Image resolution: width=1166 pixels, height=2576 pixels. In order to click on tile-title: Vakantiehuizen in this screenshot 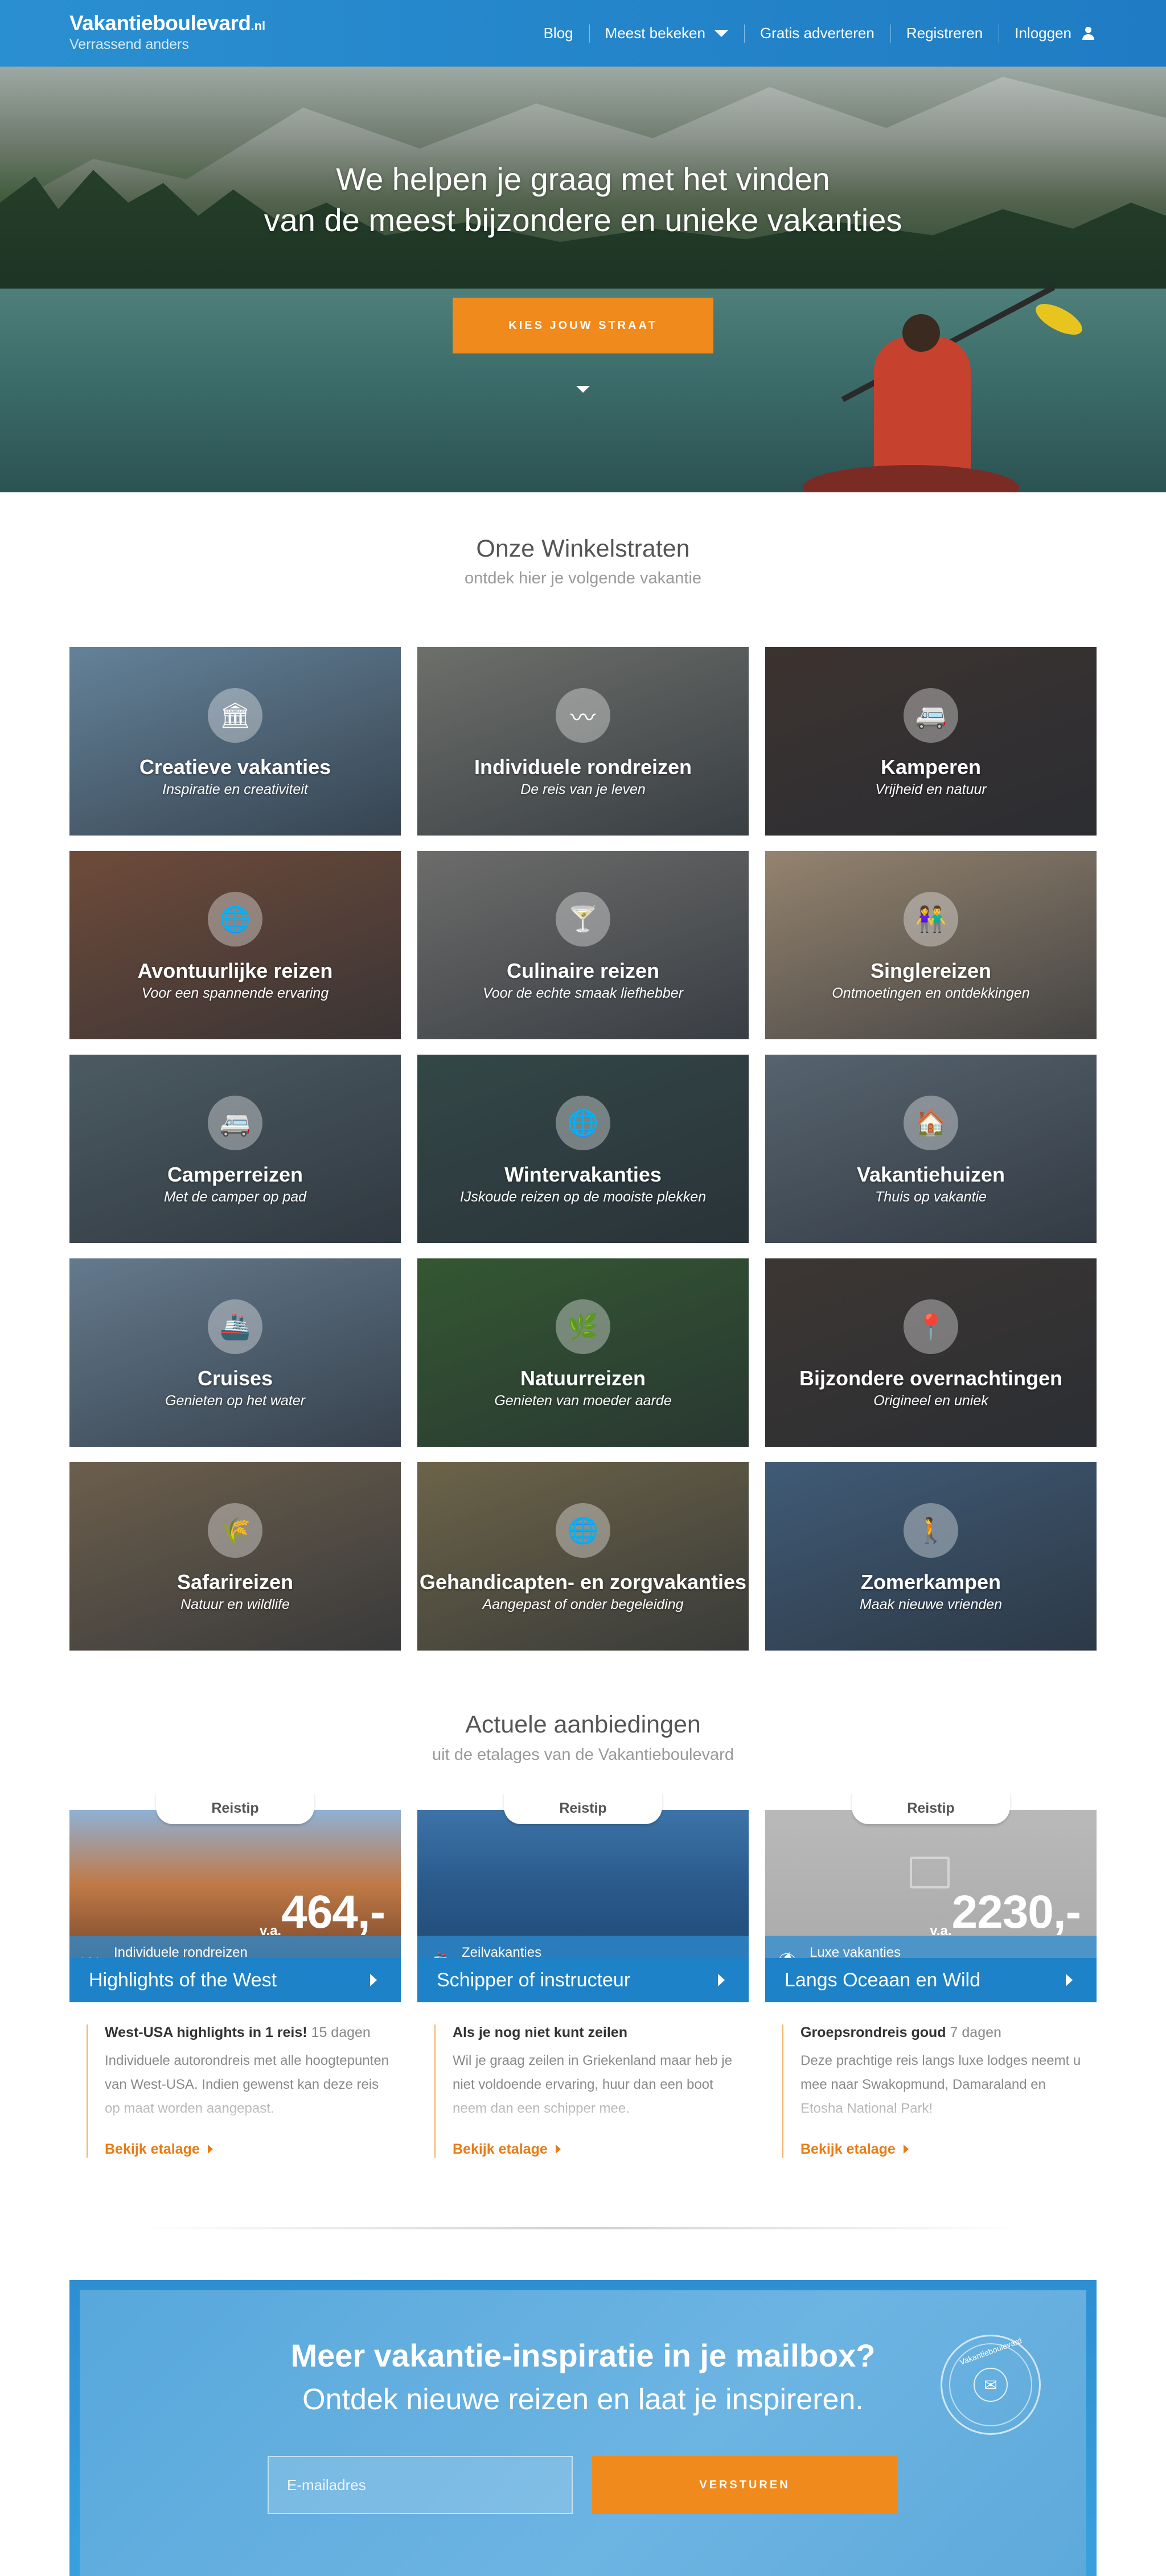, I will do `click(931, 1175)`.